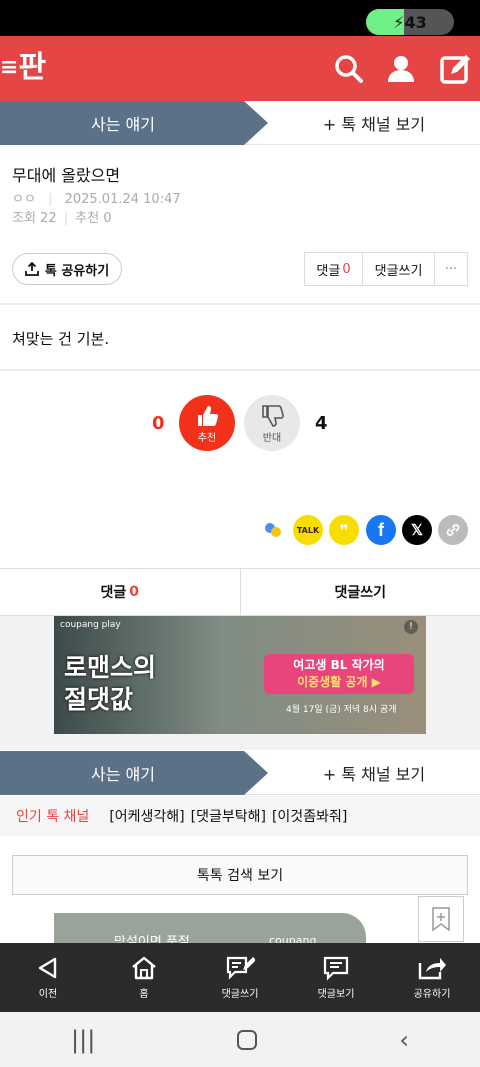  What do you see at coordinates (110, 667) in the screenshot?
I see `ad-title-line1: 로맨스의` at bounding box center [110, 667].